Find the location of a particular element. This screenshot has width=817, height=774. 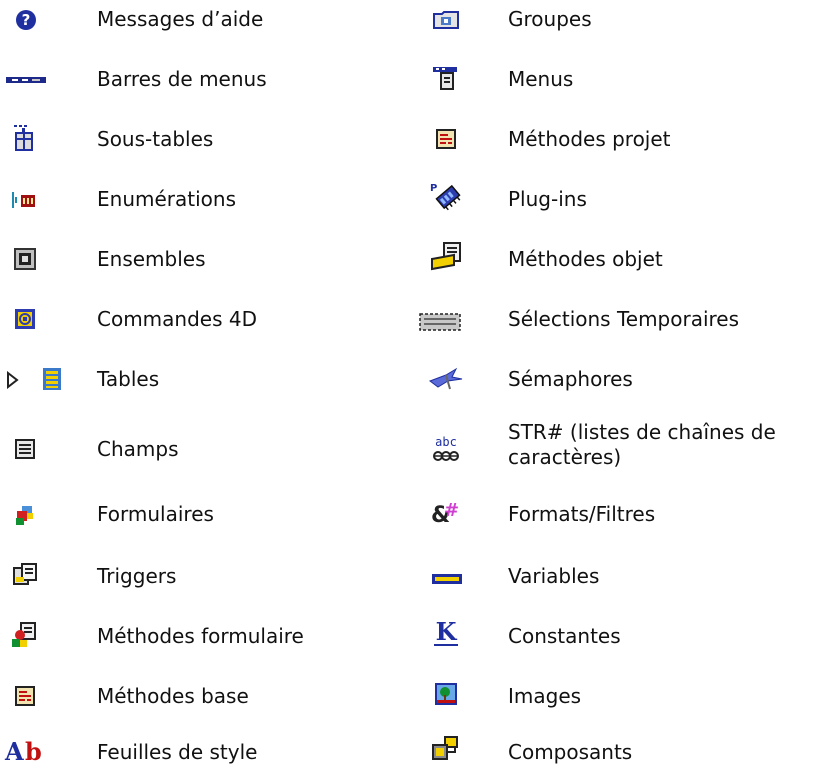

svg-text: A is located at coordinates (14, 751).